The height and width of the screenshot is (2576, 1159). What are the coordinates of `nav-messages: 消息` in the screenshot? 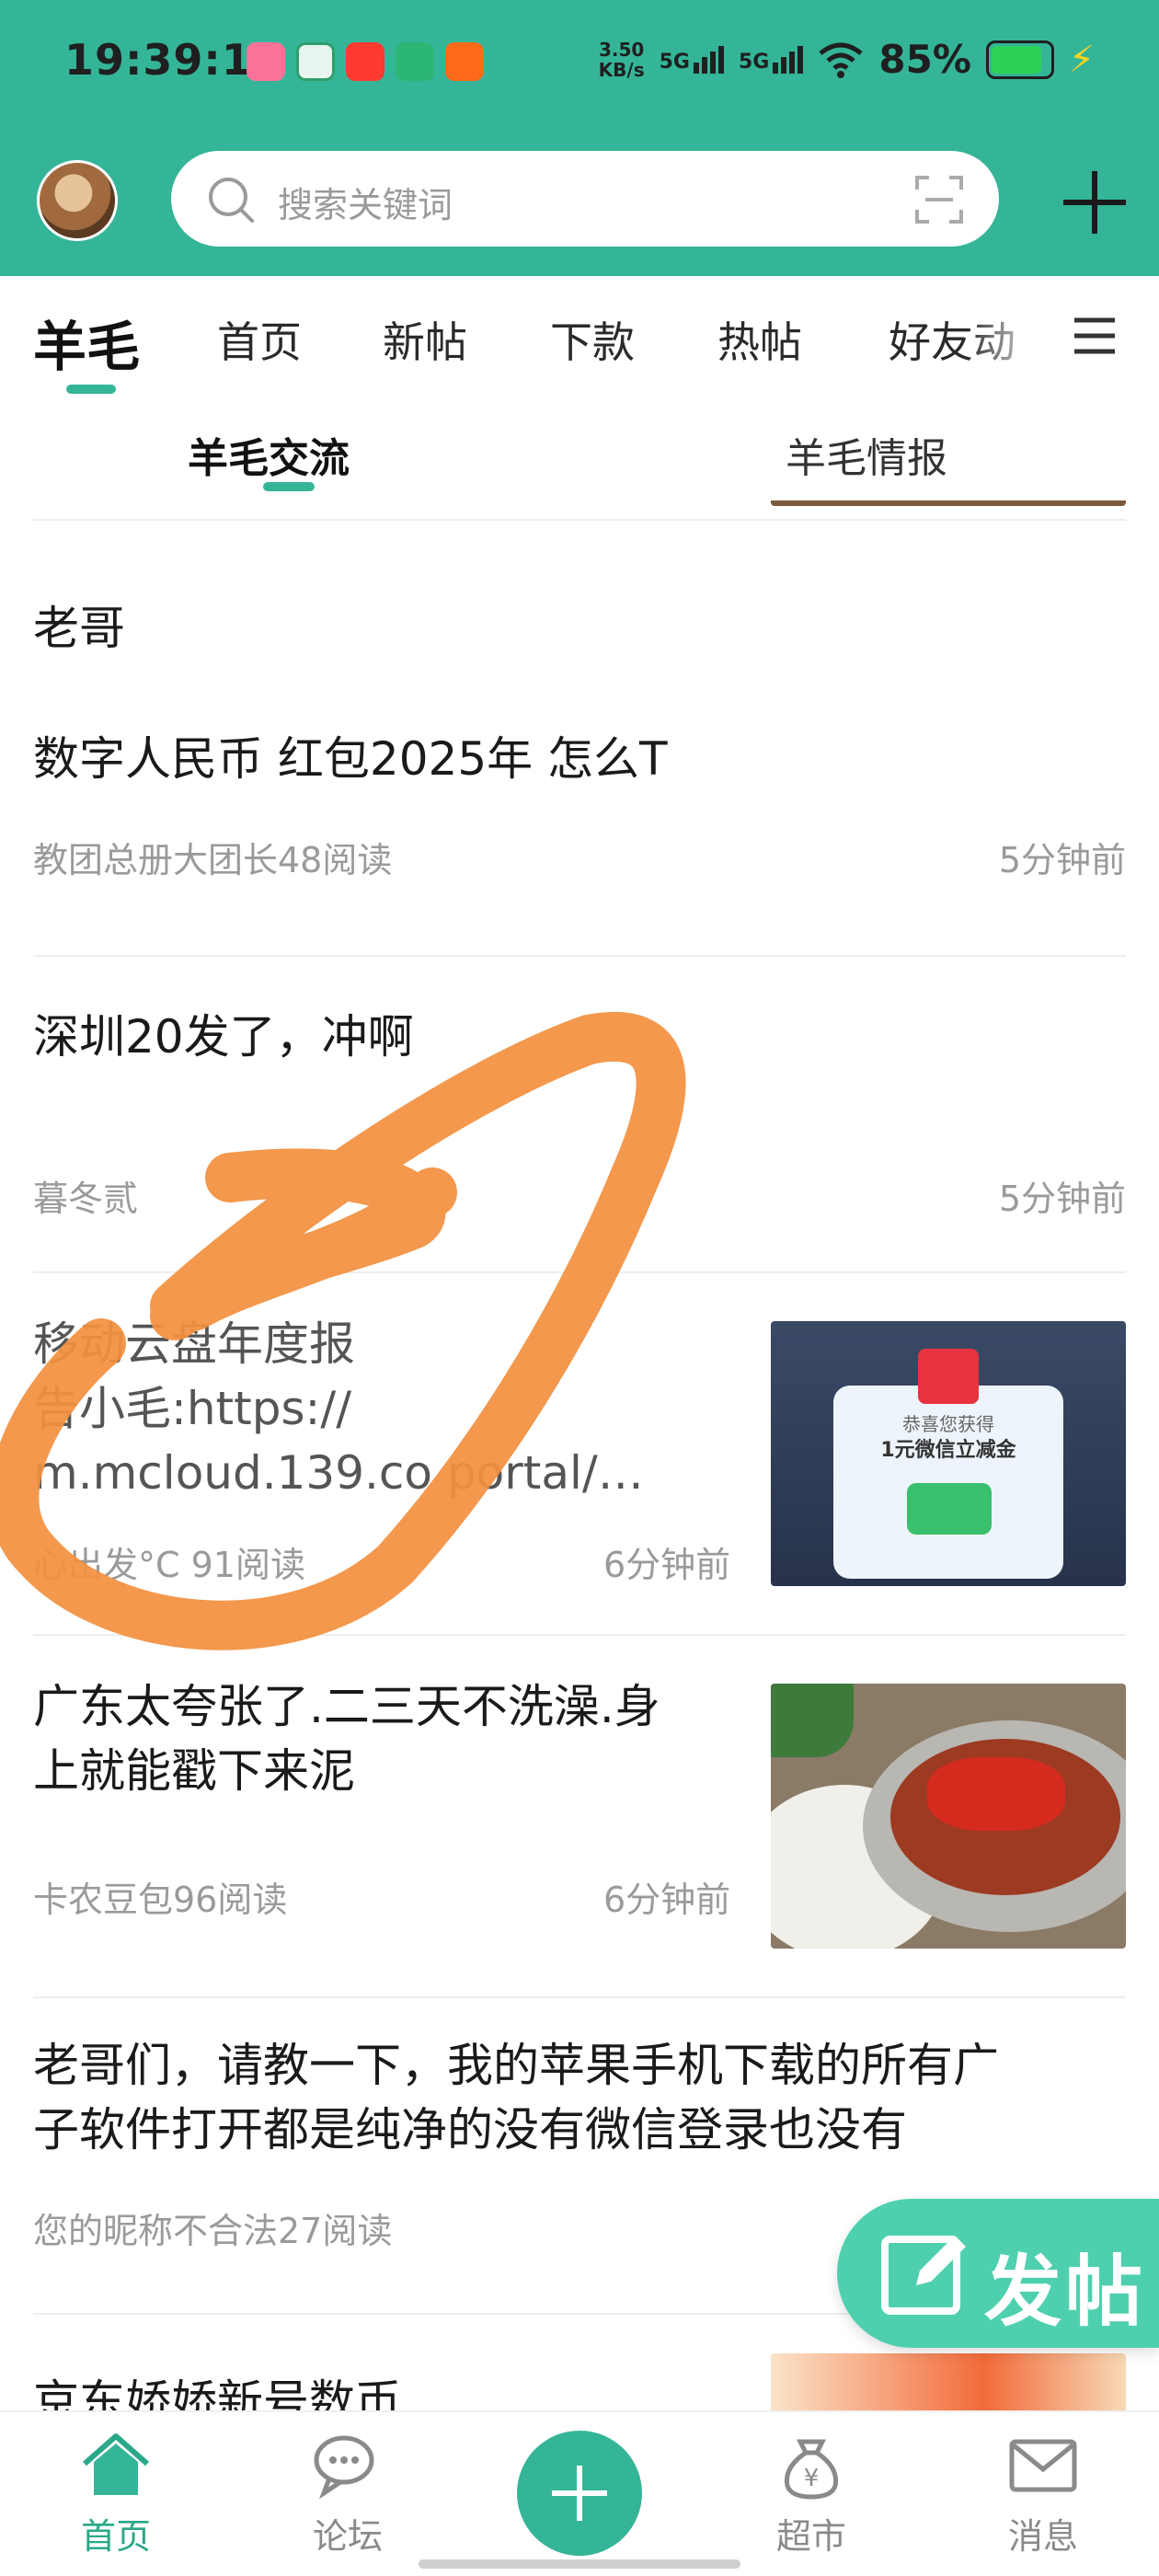 It's located at (1043, 2495).